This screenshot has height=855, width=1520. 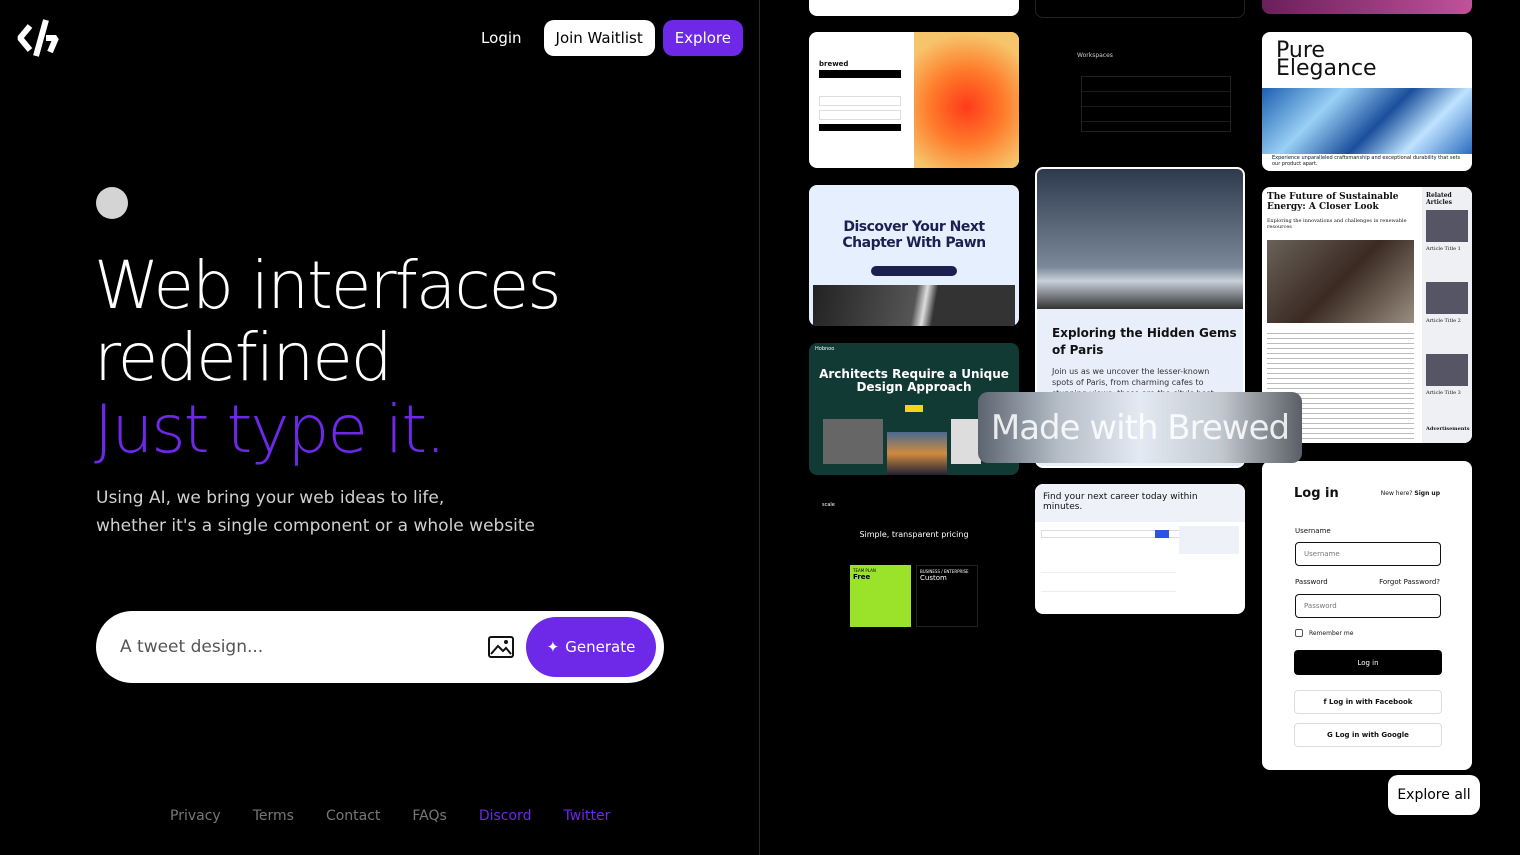 I want to click on facebook-login: f Log in with Facebook, so click(x=1368, y=702).